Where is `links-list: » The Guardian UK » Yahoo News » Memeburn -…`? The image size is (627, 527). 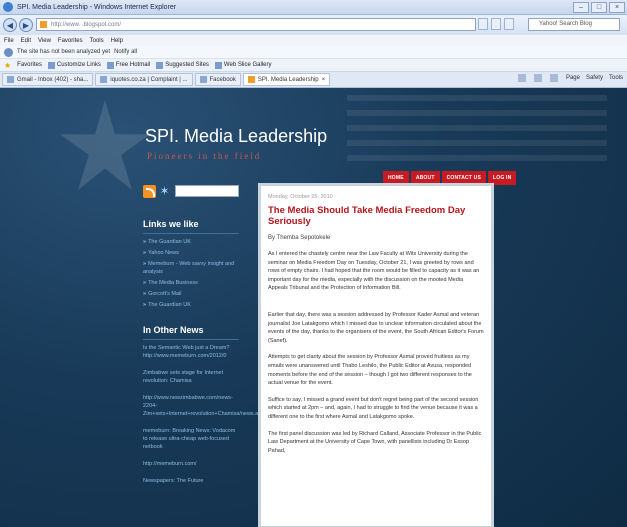
links-list: » The Guardian UK » Yahoo News » Memeburn -… is located at coordinates (195, 273).